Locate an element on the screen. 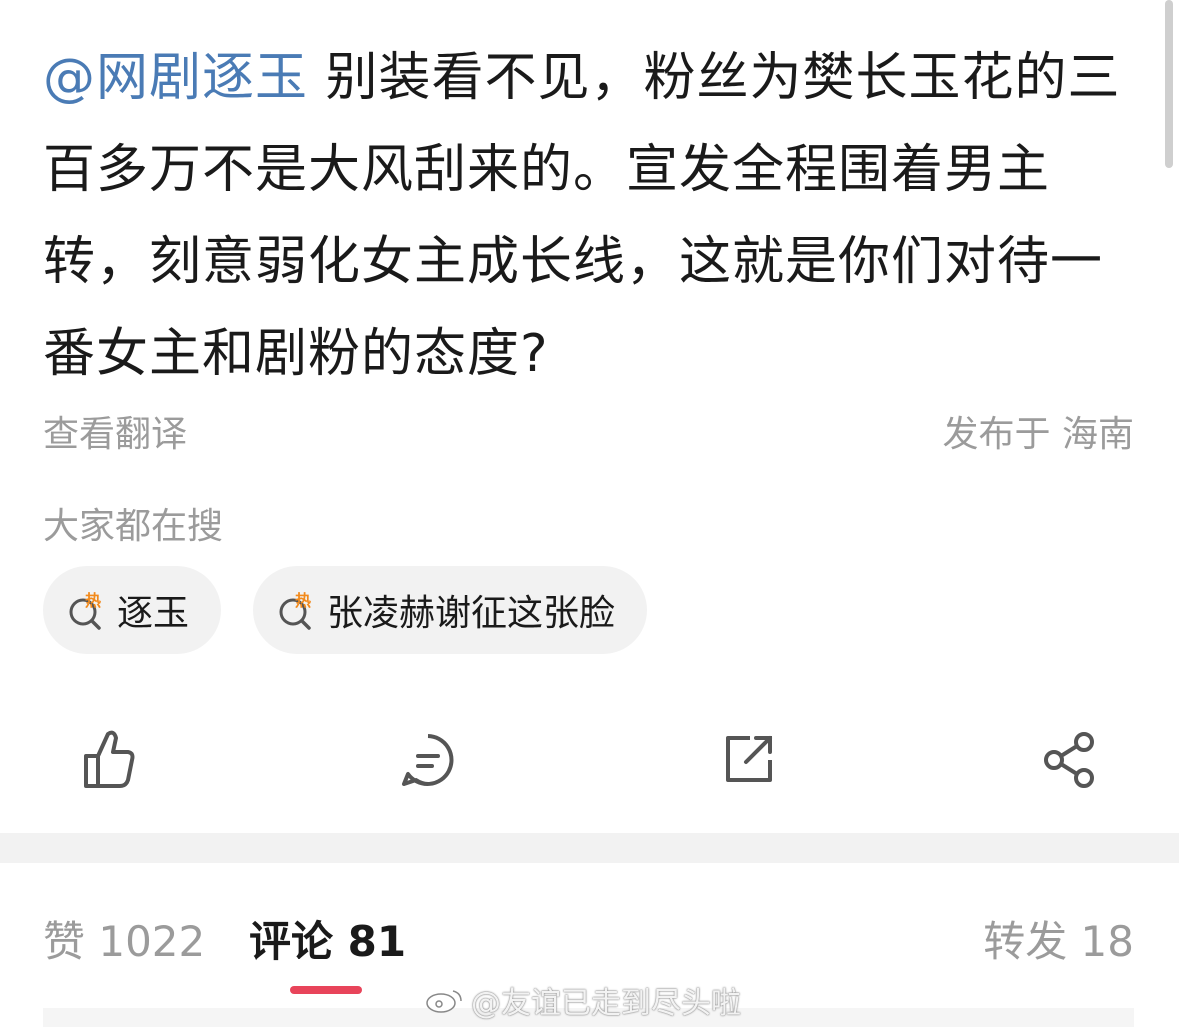 This screenshot has width=1179, height=1027. section-divider is located at coordinates (589, 848).